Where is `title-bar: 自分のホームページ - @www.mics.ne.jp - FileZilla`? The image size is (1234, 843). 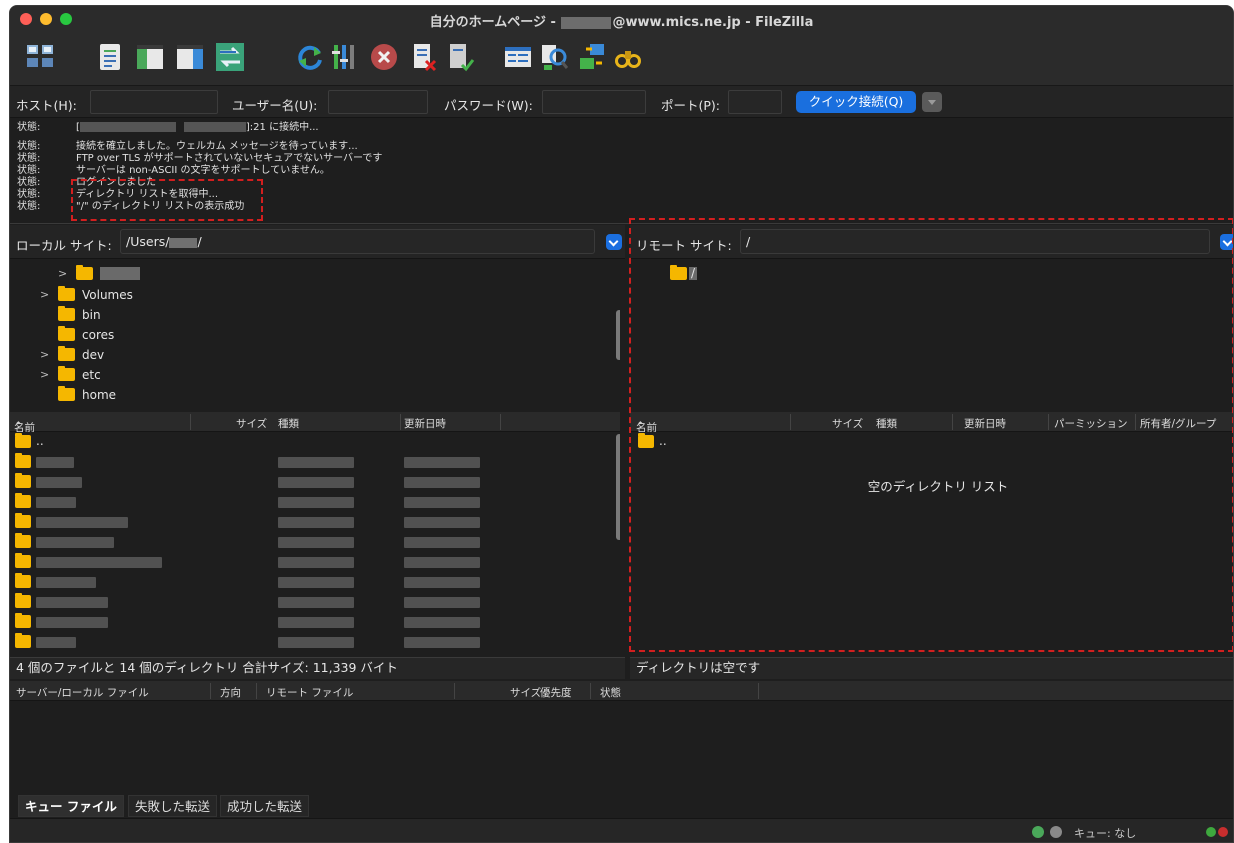 title-bar: 自分のホームページ - @www.mics.ne.jp - FileZilla is located at coordinates (621, 19).